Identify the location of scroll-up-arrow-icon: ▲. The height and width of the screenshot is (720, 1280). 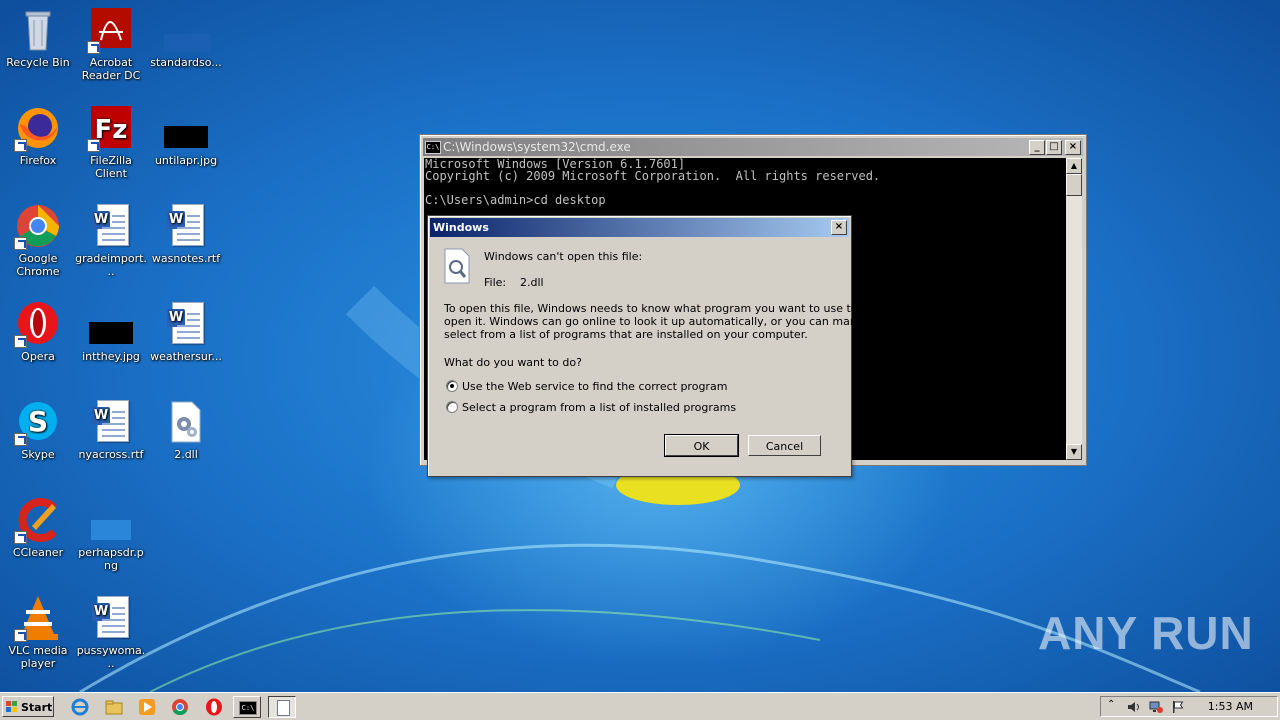
(1074, 166).